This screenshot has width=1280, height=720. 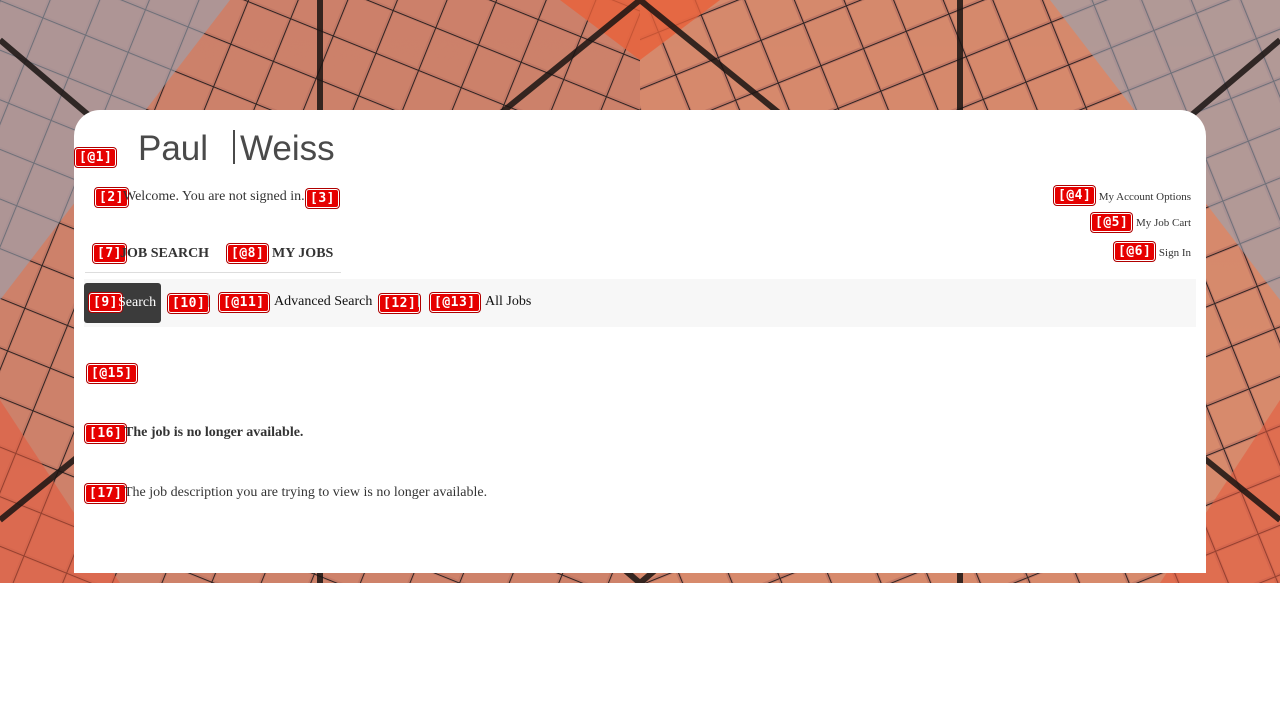 What do you see at coordinates (106, 493) in the screenshot?
I see `marker-label: [17]` at bounding box center [106, 493].